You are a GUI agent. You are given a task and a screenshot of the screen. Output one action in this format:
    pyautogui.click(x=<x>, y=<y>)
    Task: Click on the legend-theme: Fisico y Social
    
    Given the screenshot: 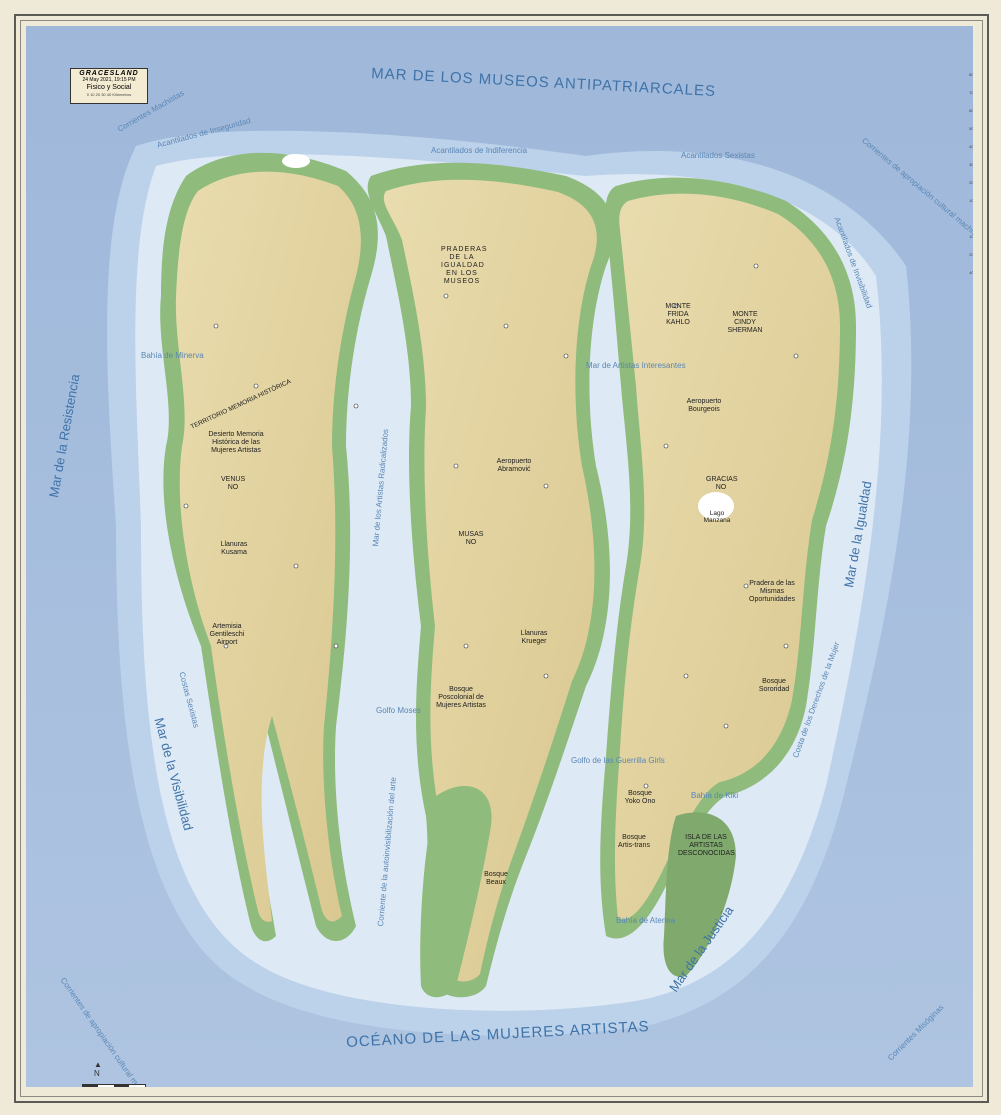 What is the action you would take?
    pyautogui.click(x=109, y=87)
    